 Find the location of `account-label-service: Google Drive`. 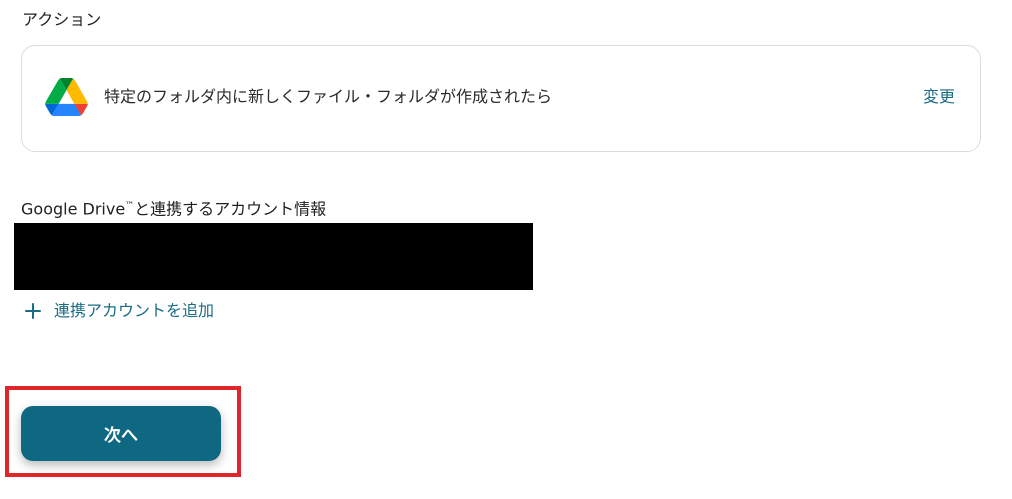

account-label-service: Google Drive is located at coordinates (73, 209).